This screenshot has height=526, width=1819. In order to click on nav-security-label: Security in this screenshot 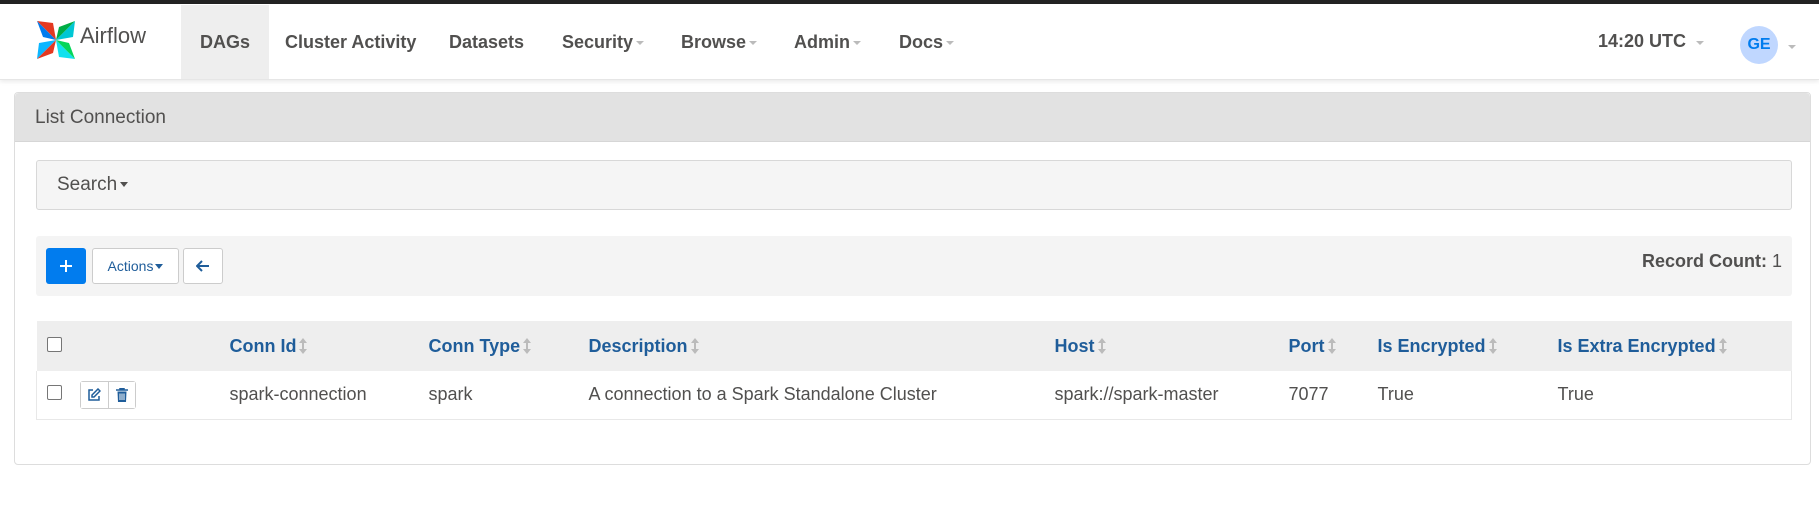, I will do `click(598, 41)`.